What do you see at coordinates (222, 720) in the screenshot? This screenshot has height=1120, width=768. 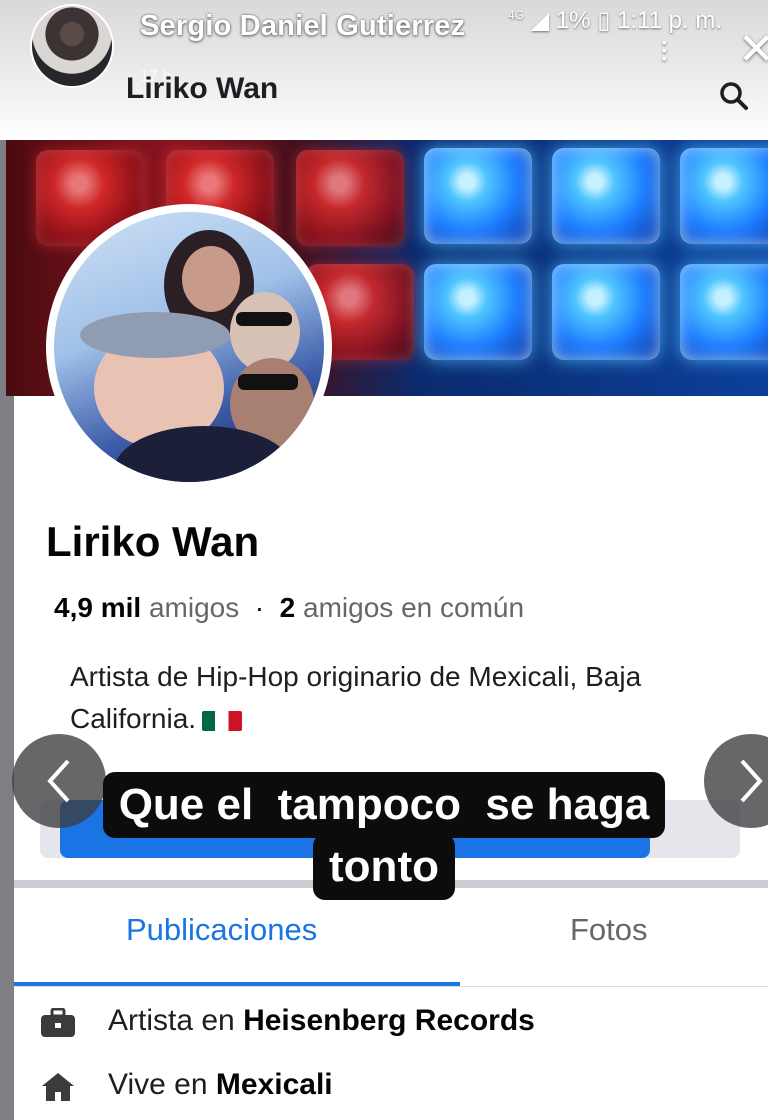 I see `mexico-flag-icon` at bounding box center [222, 720].